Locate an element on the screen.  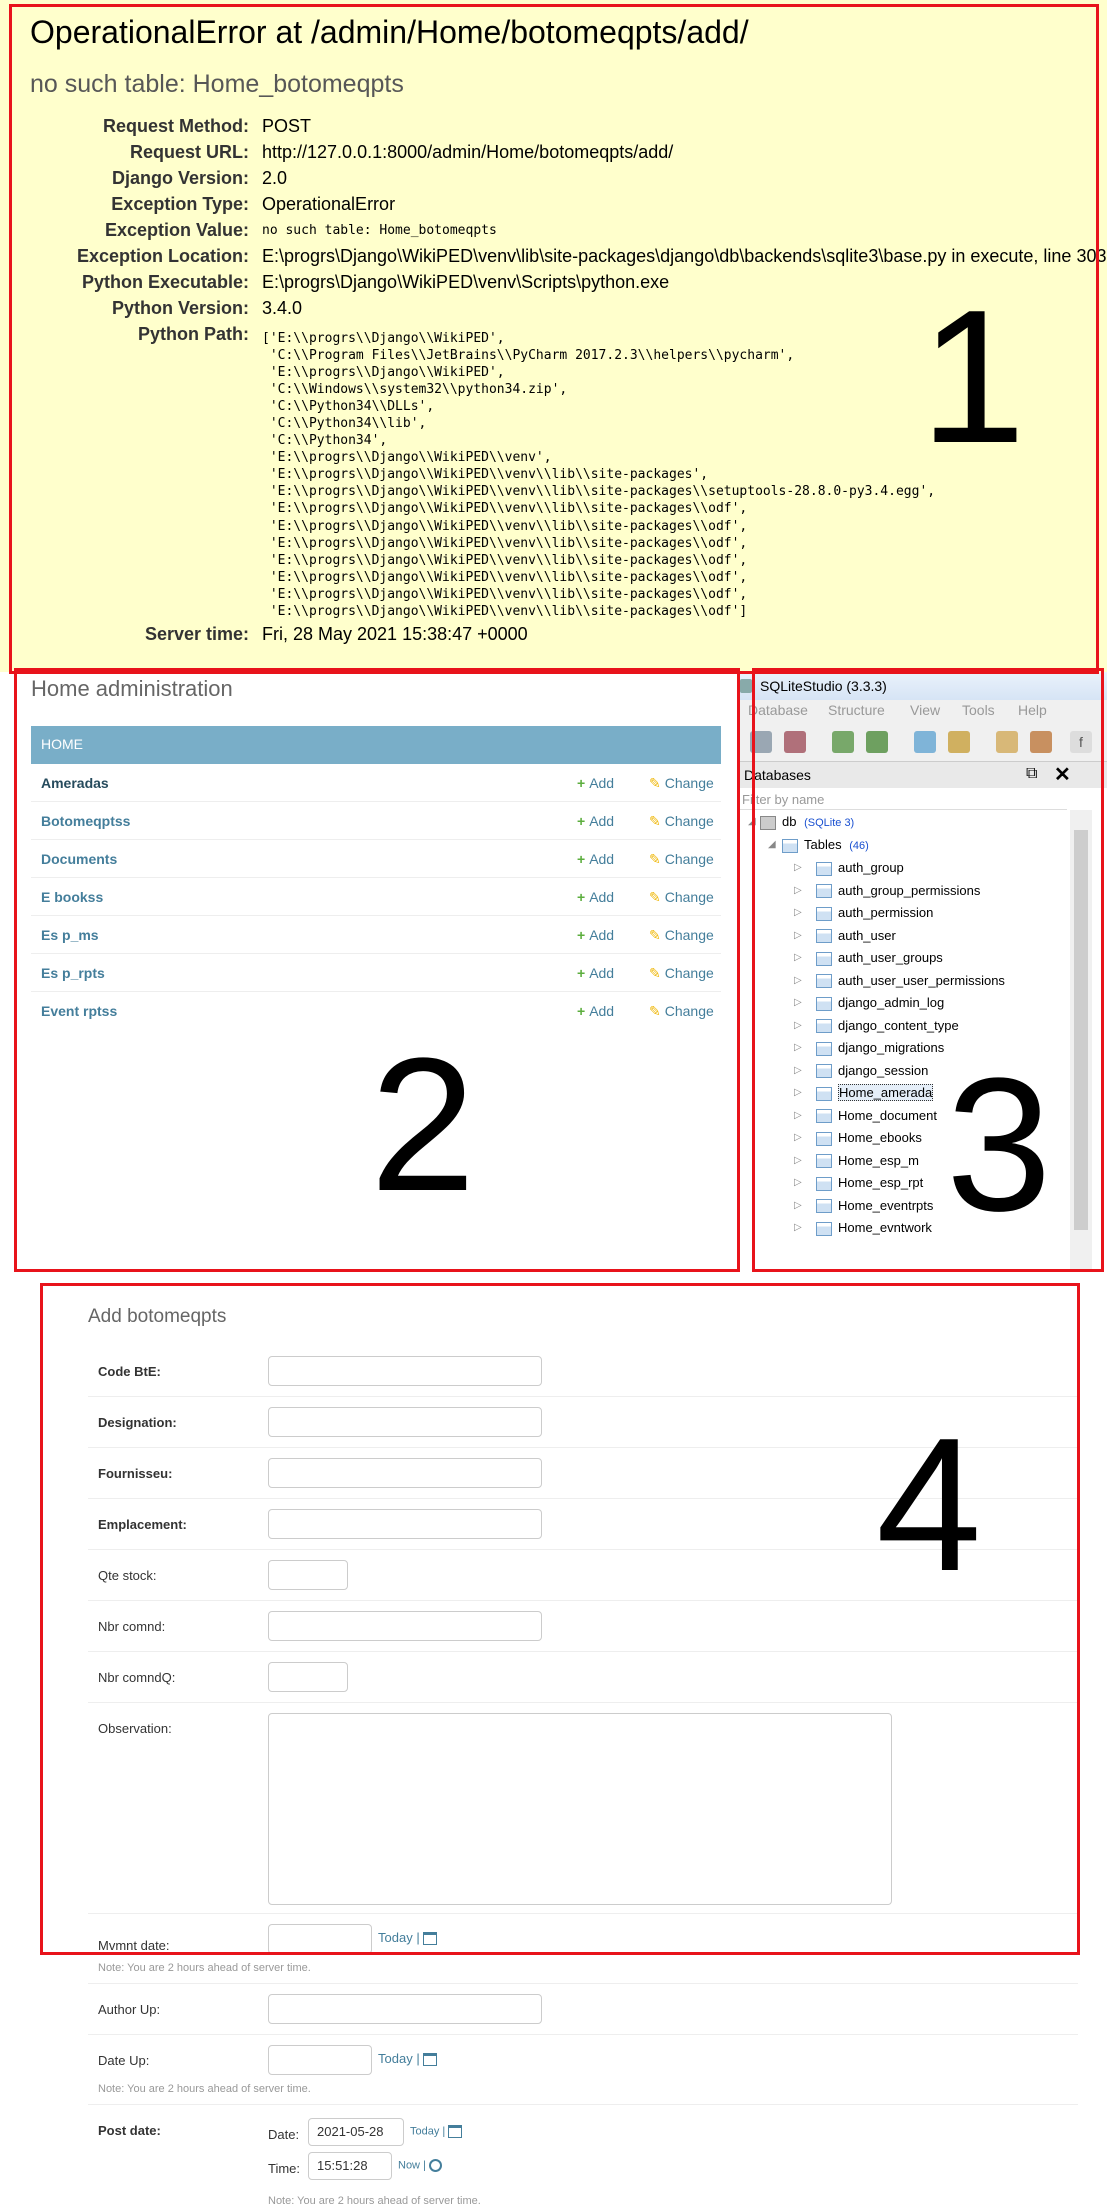
model-link: Event rptss is located at coordinates (79, 1011).